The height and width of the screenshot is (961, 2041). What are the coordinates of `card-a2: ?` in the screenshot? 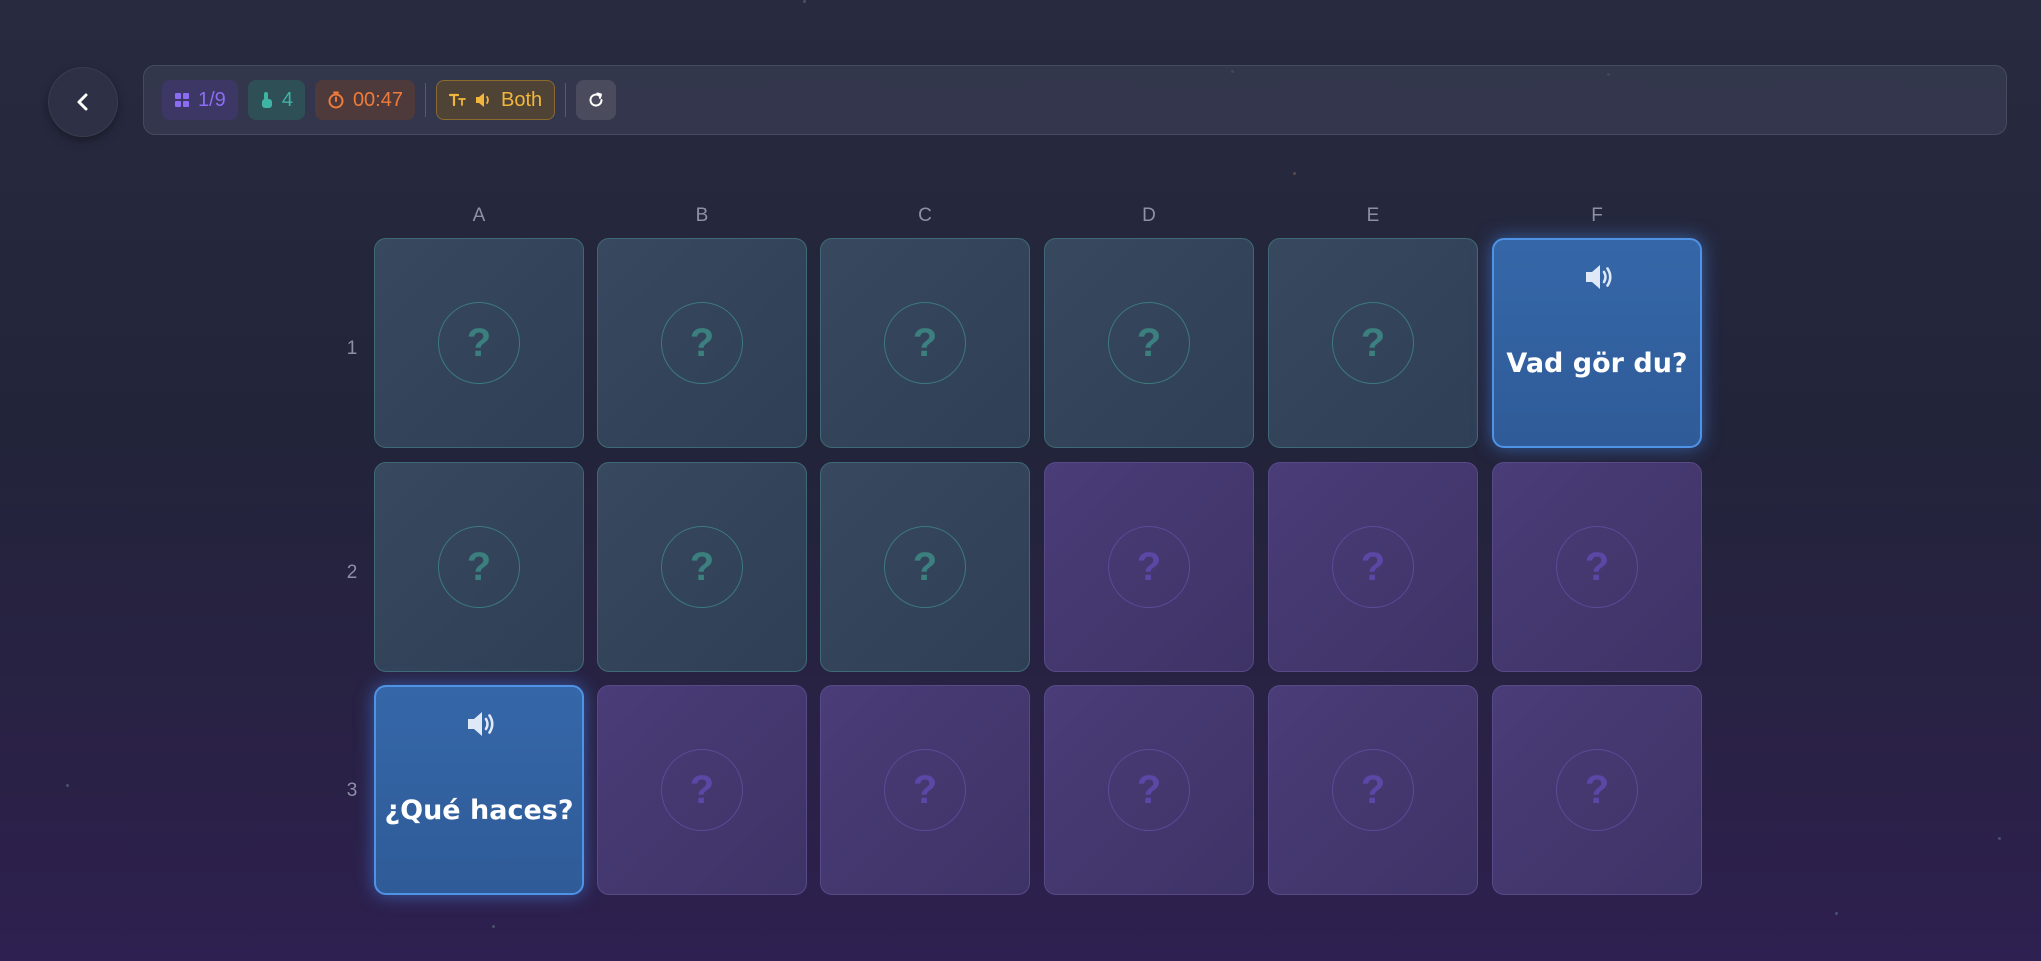 It's located at (479, 567).